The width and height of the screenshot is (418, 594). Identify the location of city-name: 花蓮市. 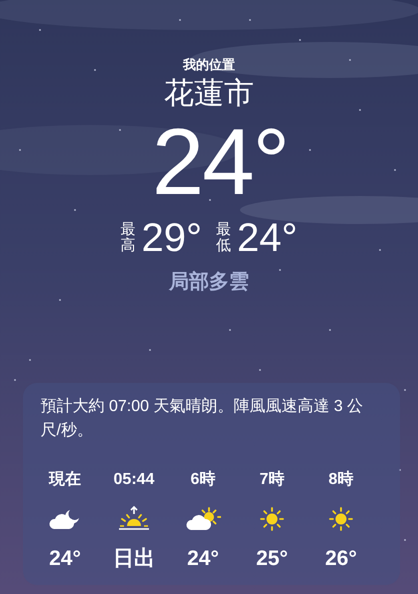
(209, 94).